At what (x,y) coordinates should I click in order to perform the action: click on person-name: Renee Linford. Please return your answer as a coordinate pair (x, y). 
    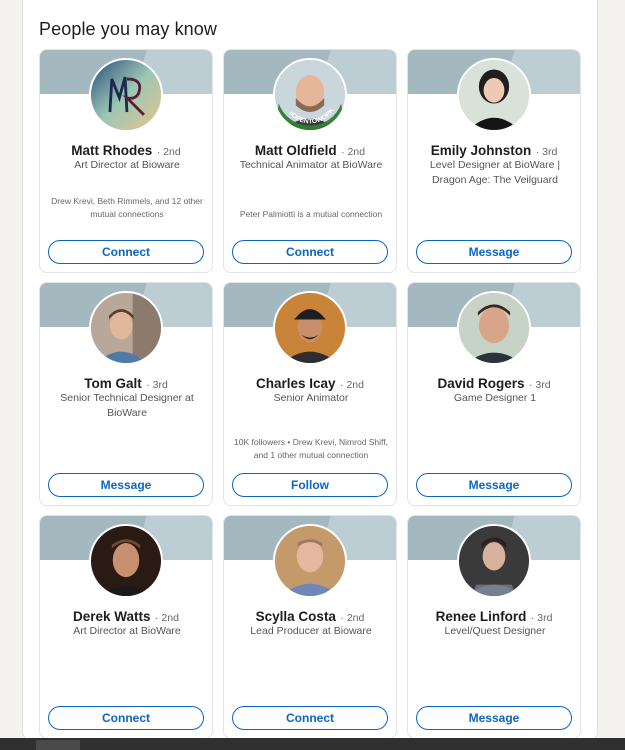
    Looking at the image, I should click on (481, 616).